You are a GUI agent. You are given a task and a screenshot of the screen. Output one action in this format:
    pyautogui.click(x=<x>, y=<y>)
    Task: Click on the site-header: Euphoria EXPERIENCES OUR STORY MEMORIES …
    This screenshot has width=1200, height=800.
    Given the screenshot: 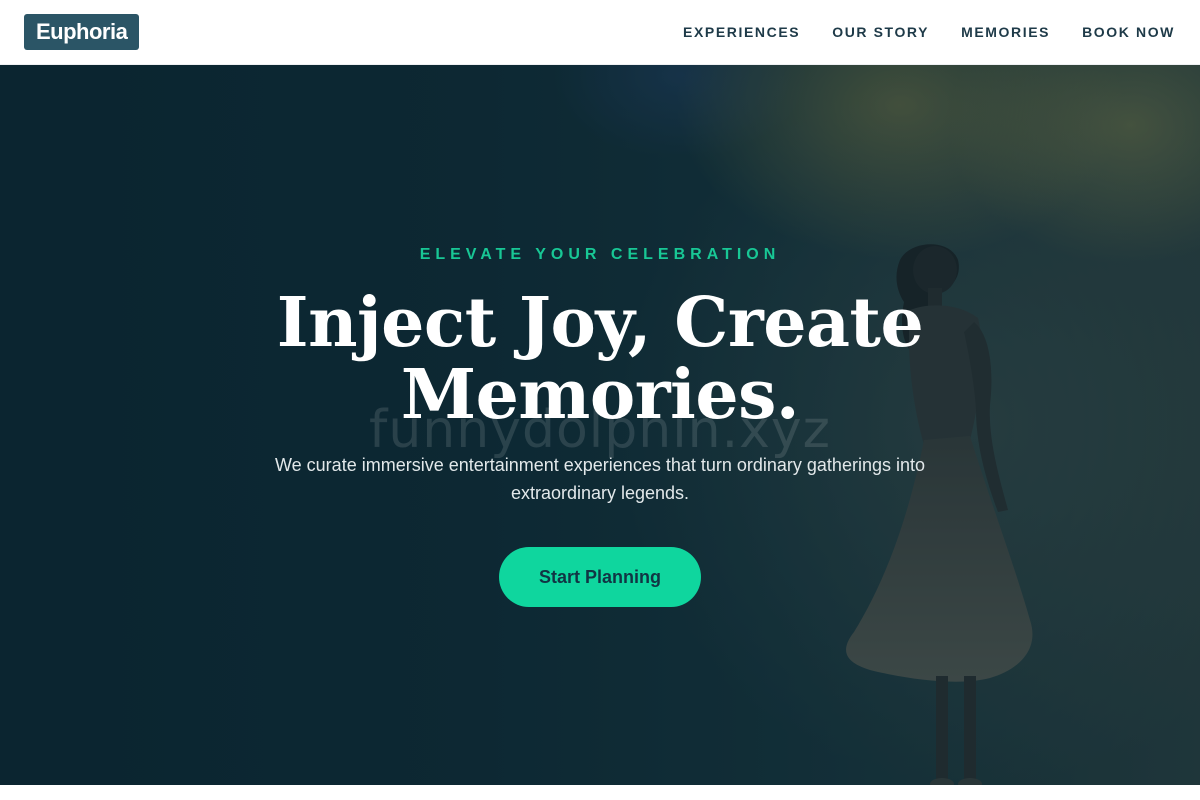 What is the action you would take?
    pyautogui.click(x=600, y=32)
    